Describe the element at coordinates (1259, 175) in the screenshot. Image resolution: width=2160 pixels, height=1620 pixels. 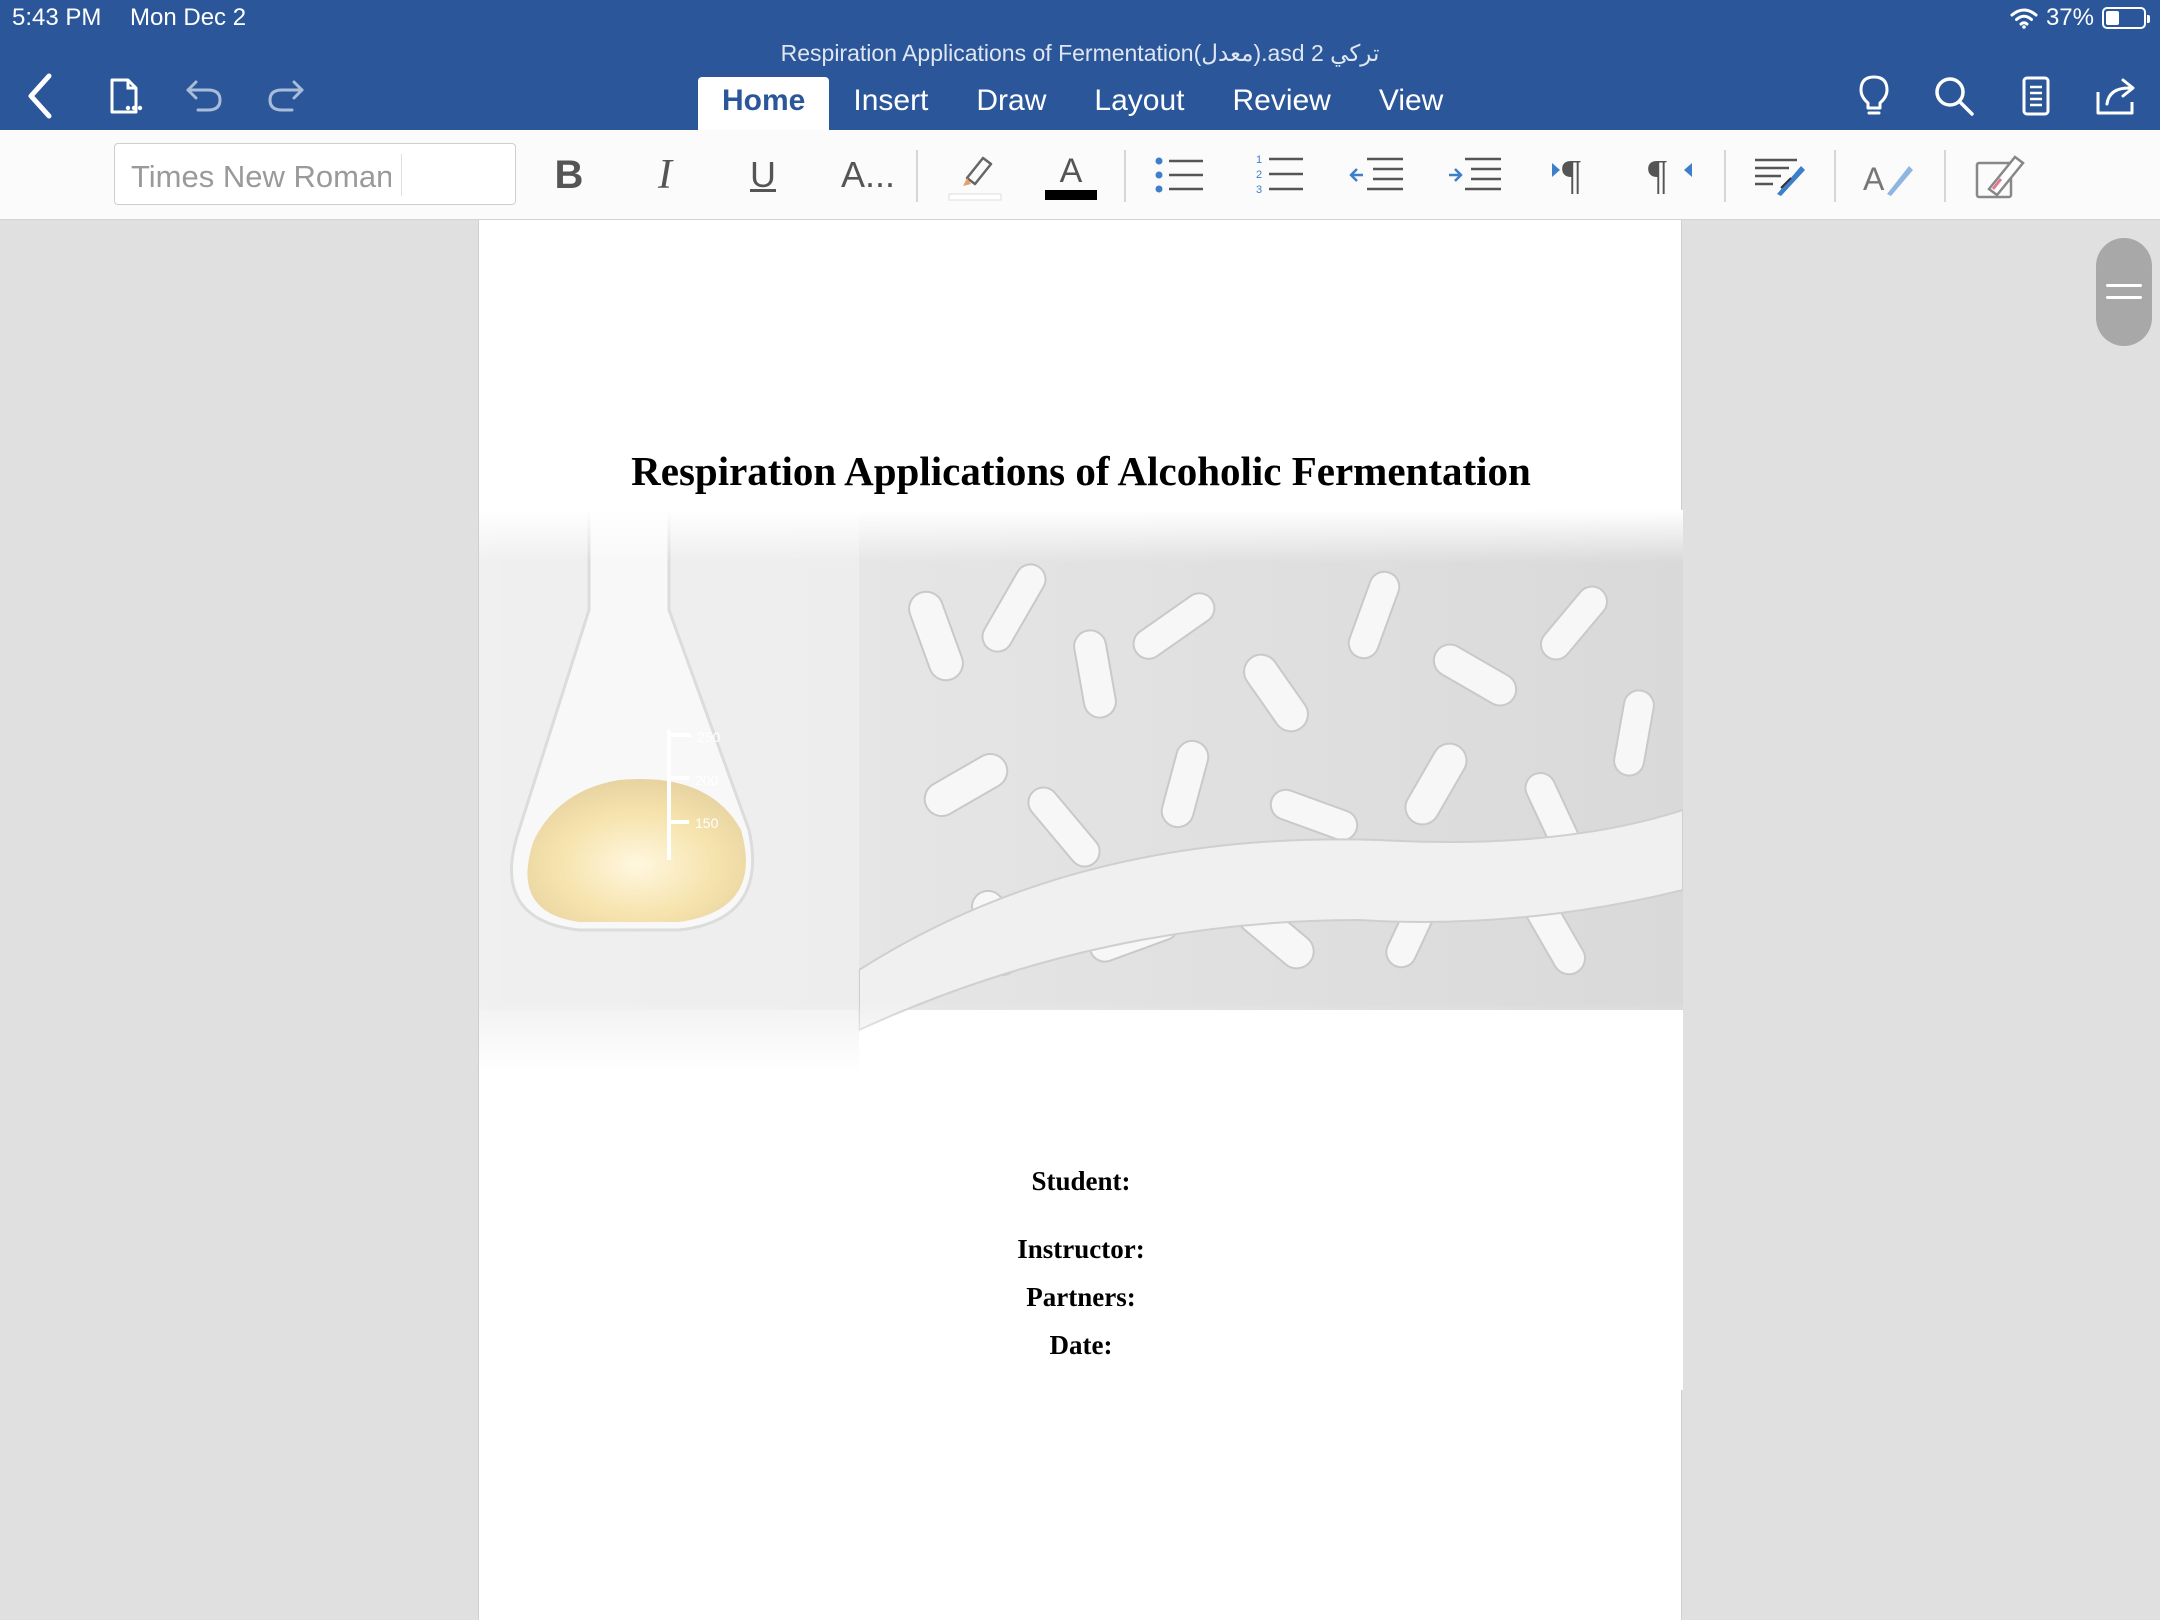
I see `svg-text: 2` at that location.